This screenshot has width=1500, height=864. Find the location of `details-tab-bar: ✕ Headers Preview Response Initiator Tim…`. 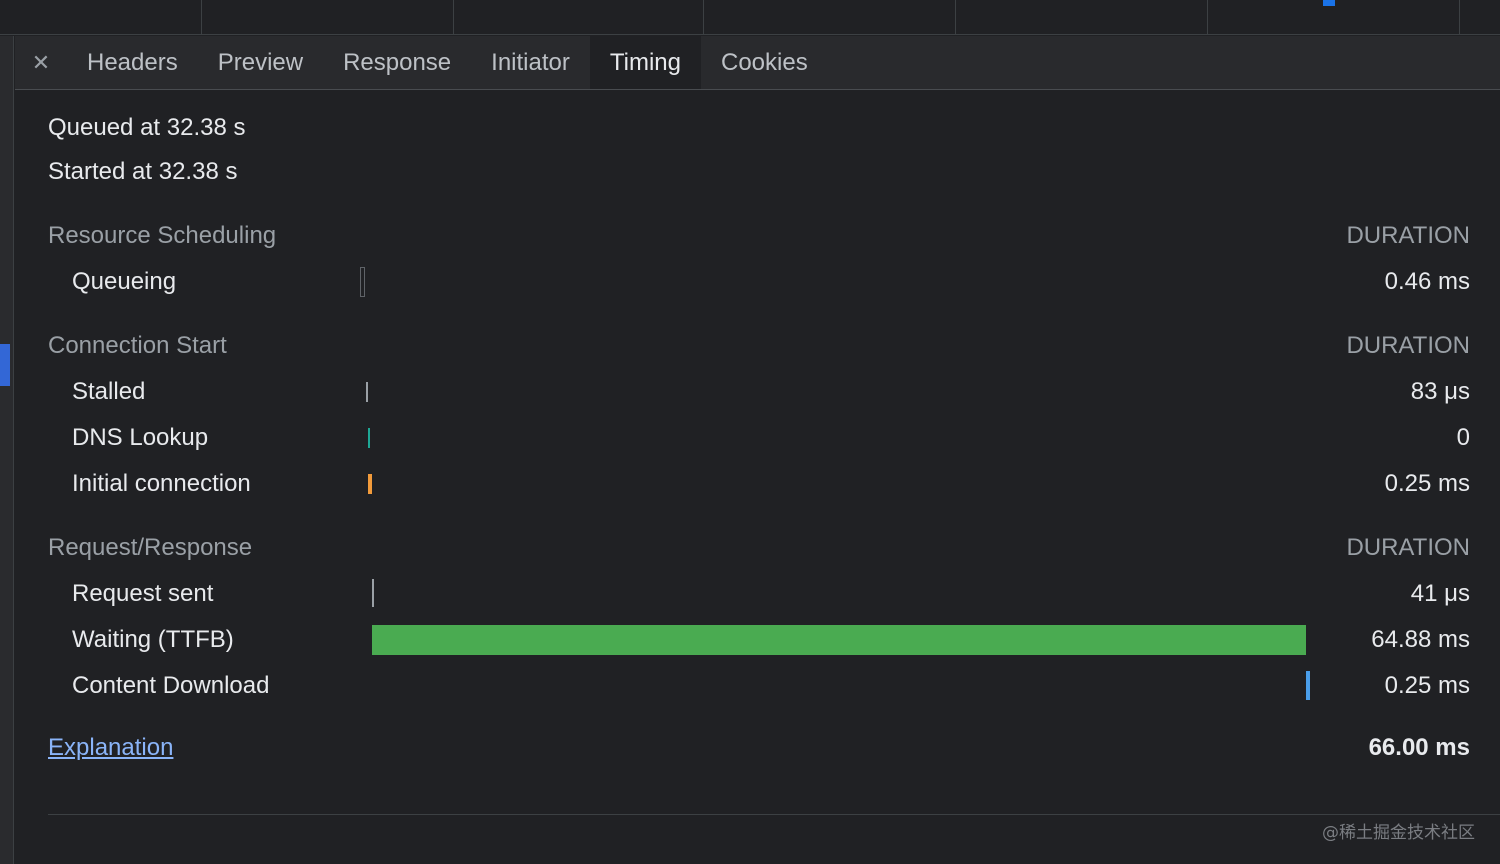

details-tab-bar: ✕ Headers Preview Response Initiator Tim… is located at coordinates (757, 63).